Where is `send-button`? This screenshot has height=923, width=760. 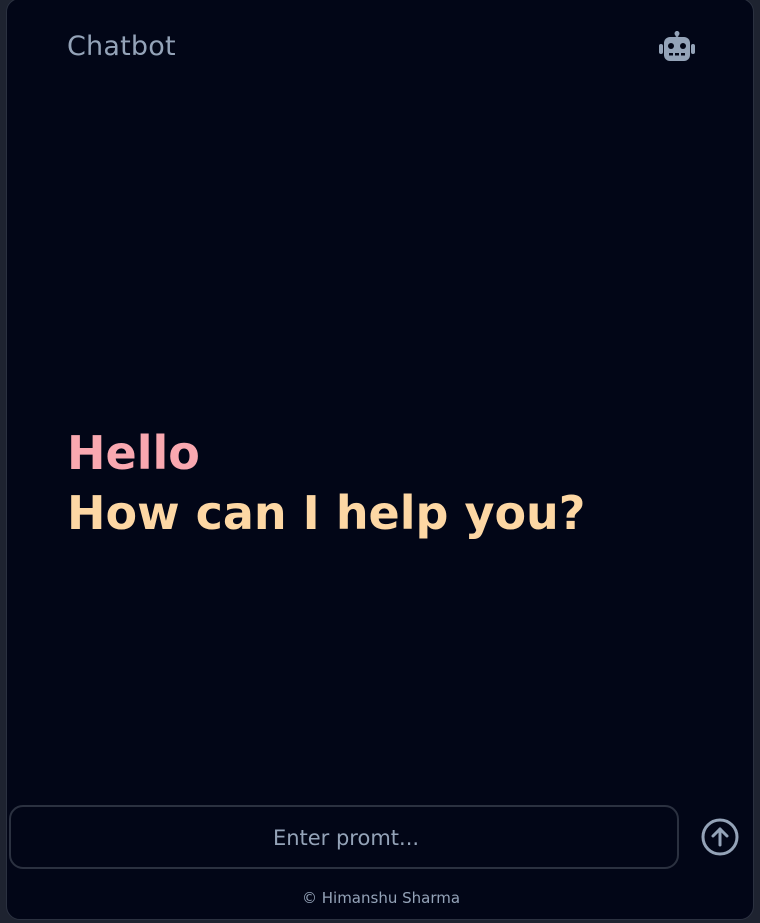 send-button is located at coordinates (720, 837).